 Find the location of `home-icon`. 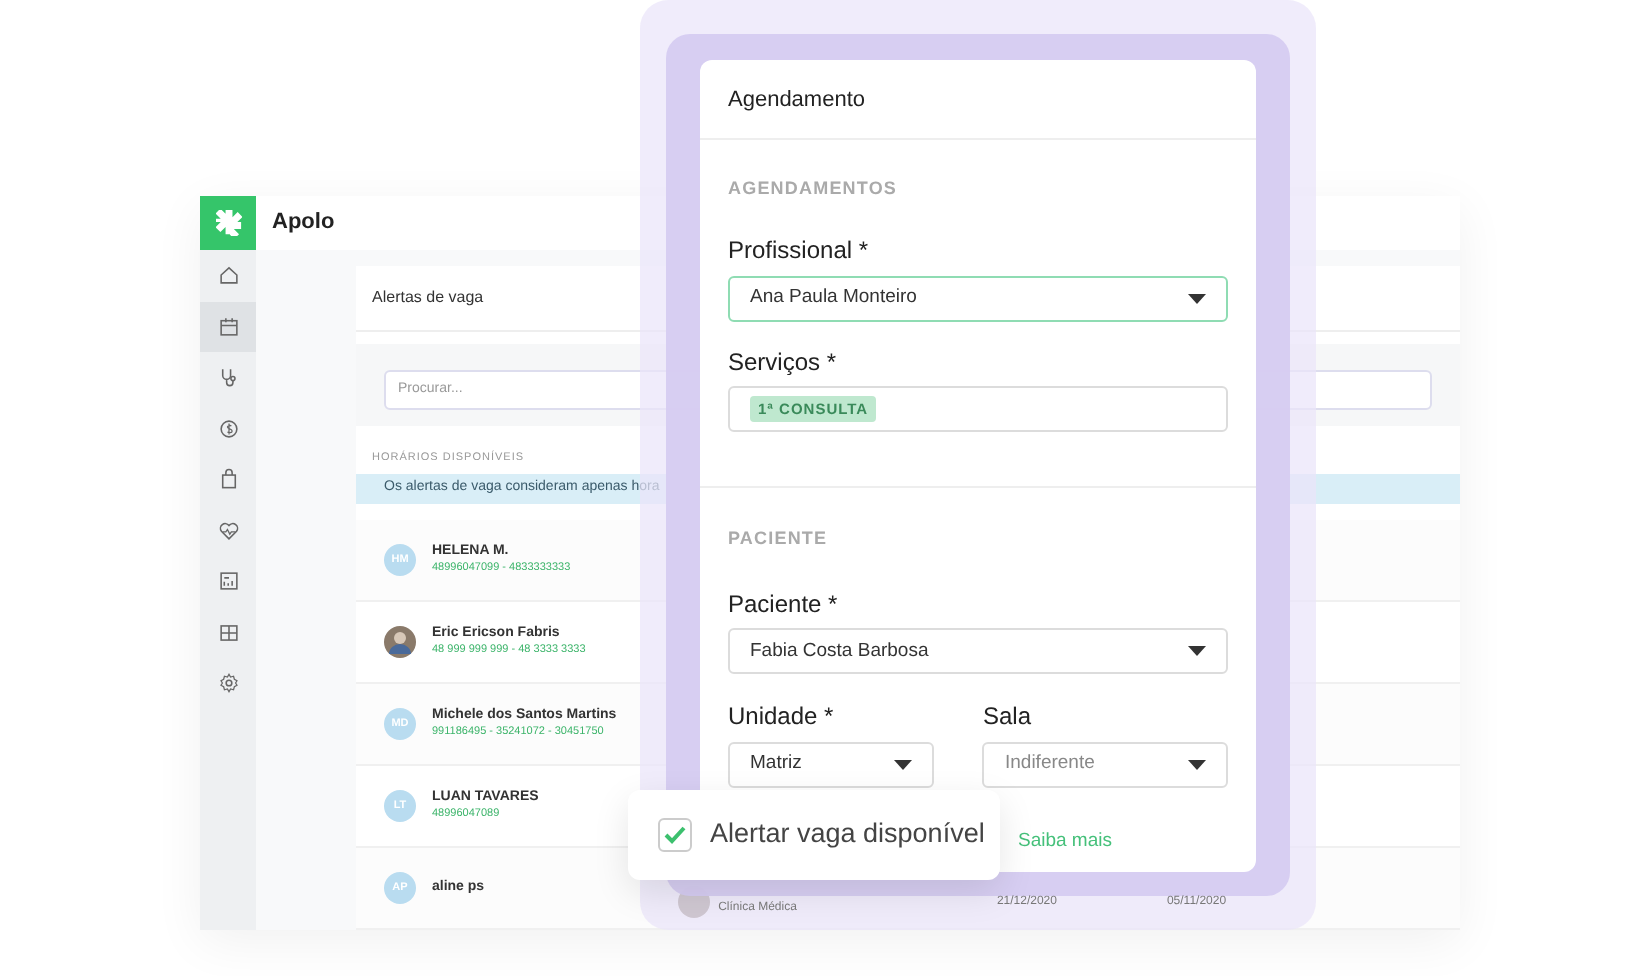

home-icon is located at coordinates (228, 275).